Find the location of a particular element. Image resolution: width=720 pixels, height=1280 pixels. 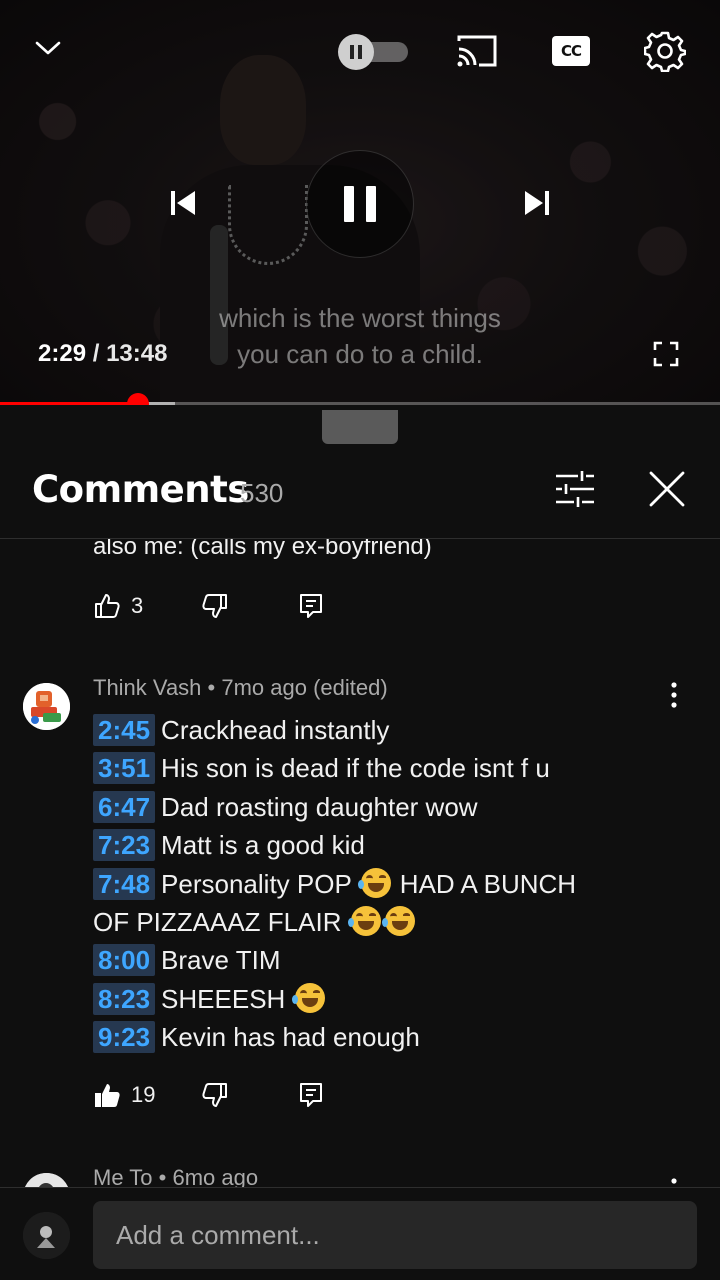

closed-captions-icon: CC is located at coordinates (571, 51).